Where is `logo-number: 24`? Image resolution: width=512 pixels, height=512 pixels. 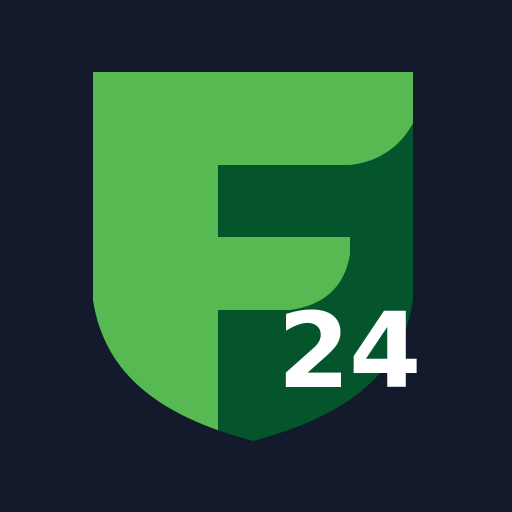 logo-number: 24 is located at coordinates (349, 351).